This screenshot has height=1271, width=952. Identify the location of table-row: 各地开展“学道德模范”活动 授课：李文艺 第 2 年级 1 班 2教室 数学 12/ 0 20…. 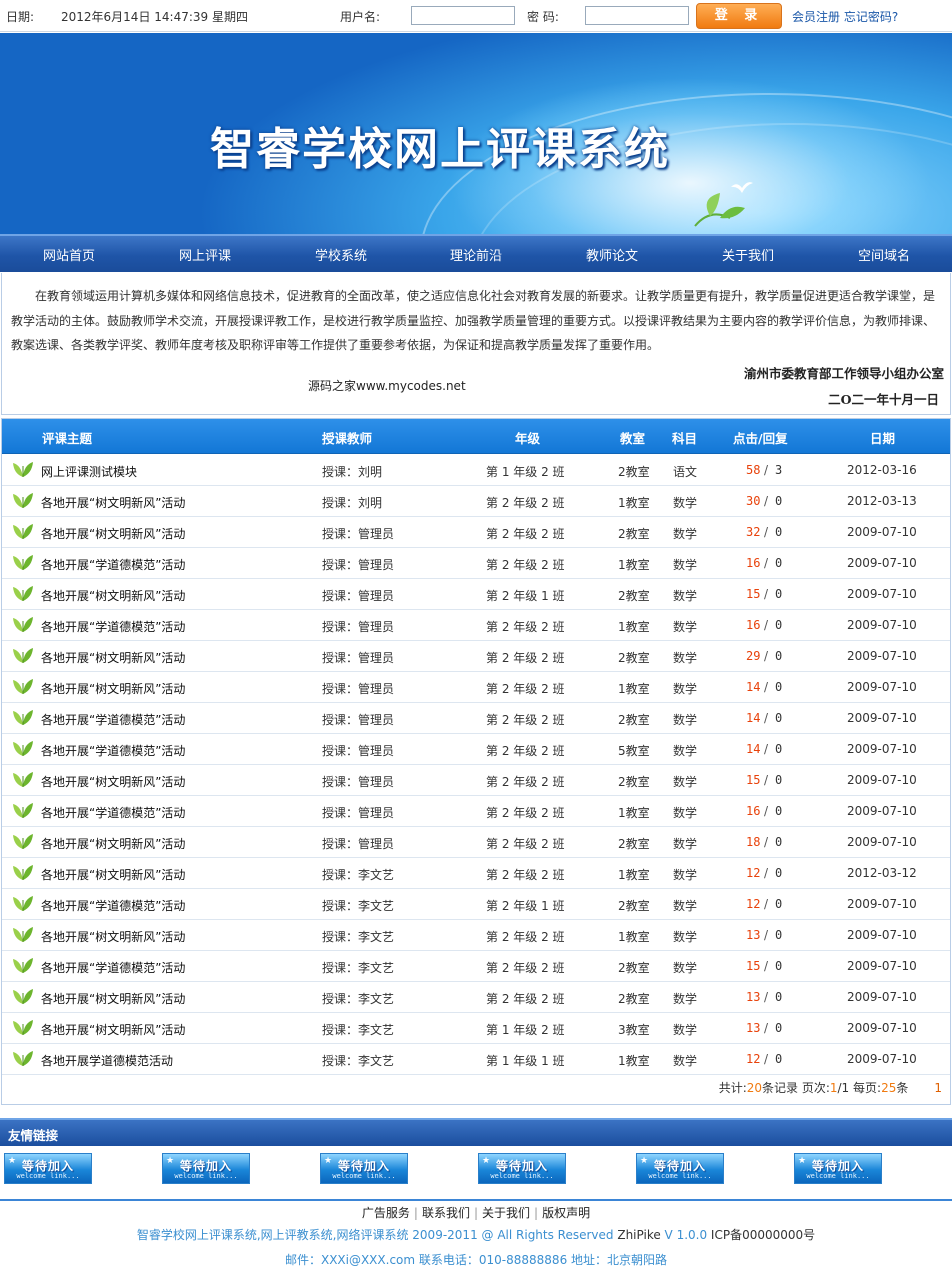
(476, 904).